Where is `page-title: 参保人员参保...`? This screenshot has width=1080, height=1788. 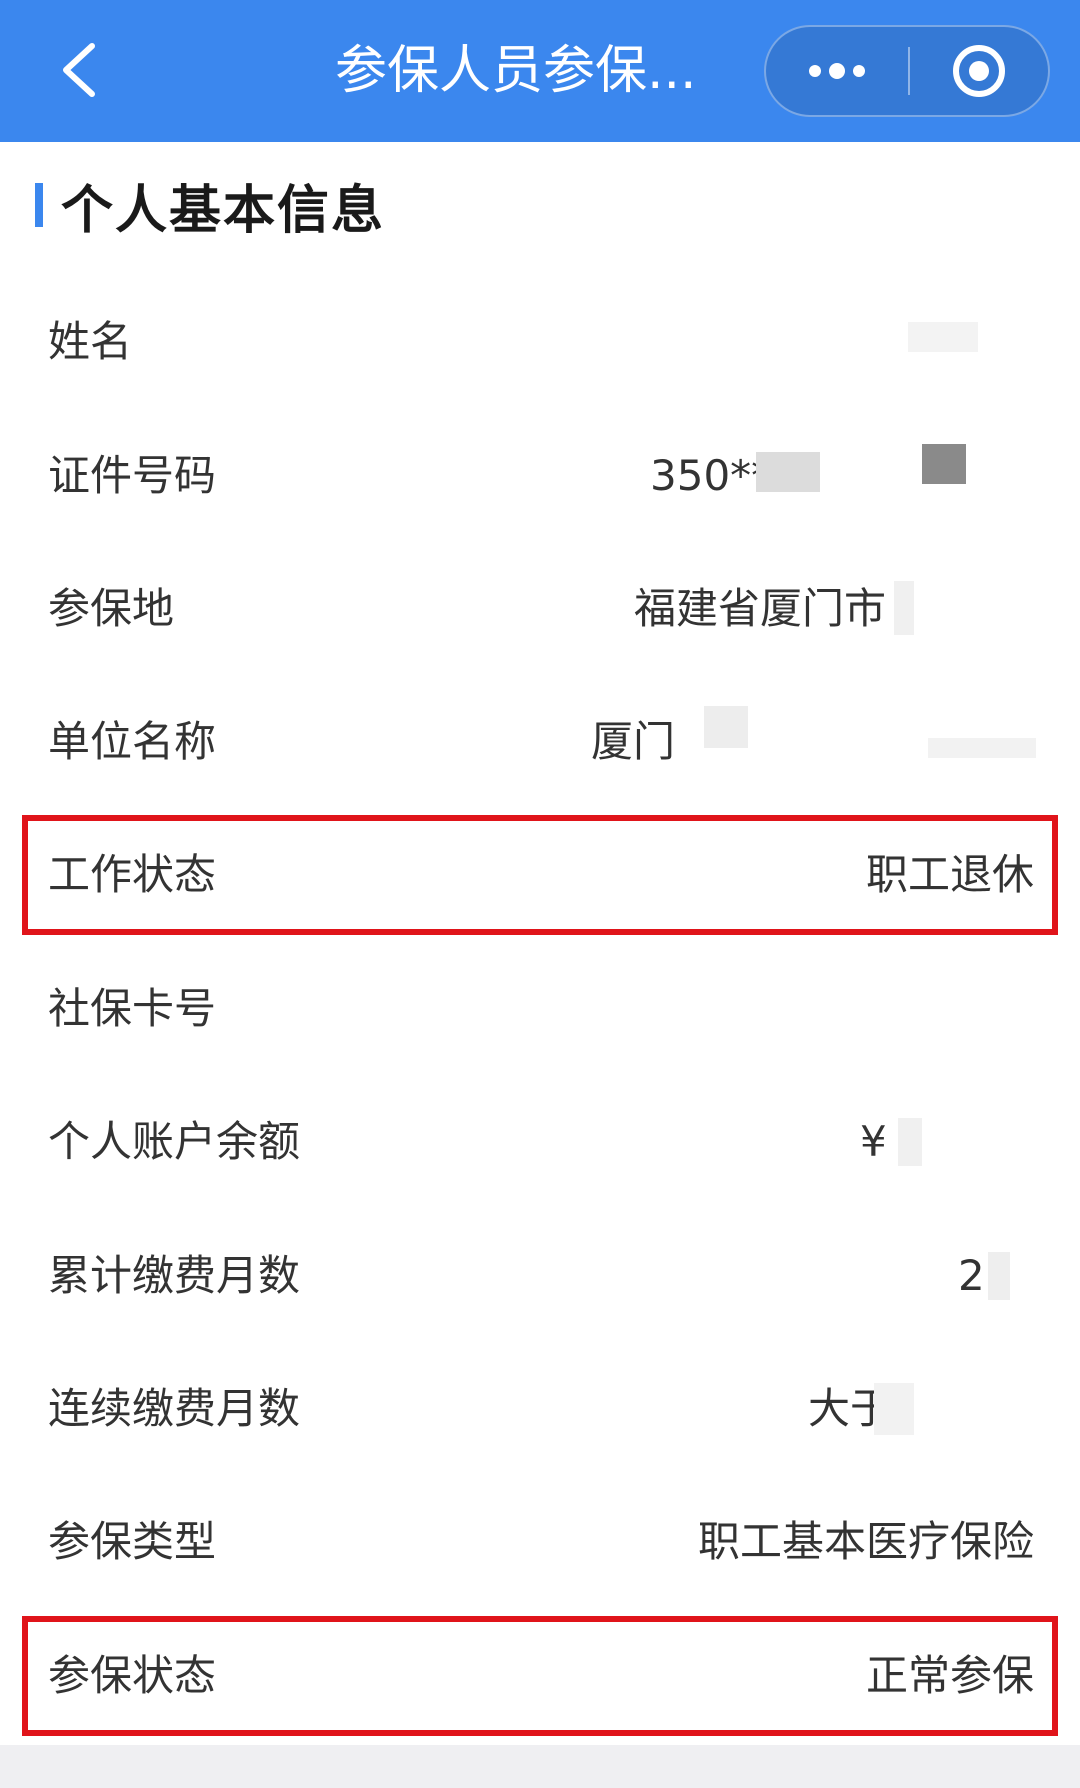
page-title: 参保人员参保... is located at coordinates (516, 71).